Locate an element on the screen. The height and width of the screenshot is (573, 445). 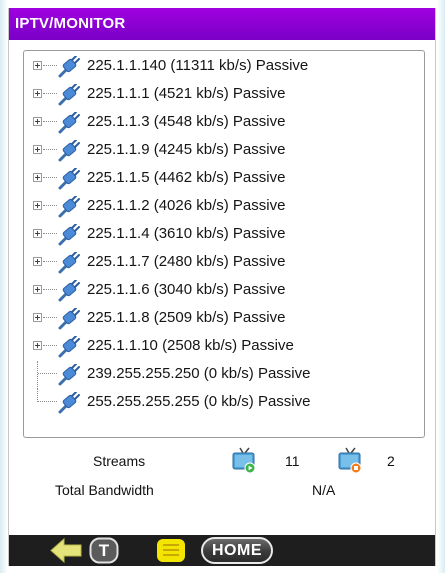
bandwidth-value: N/A is located at coordinates (324, 490).